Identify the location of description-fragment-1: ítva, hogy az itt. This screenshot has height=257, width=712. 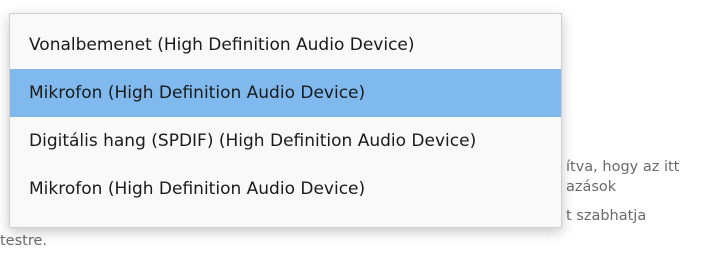
(623, 167).